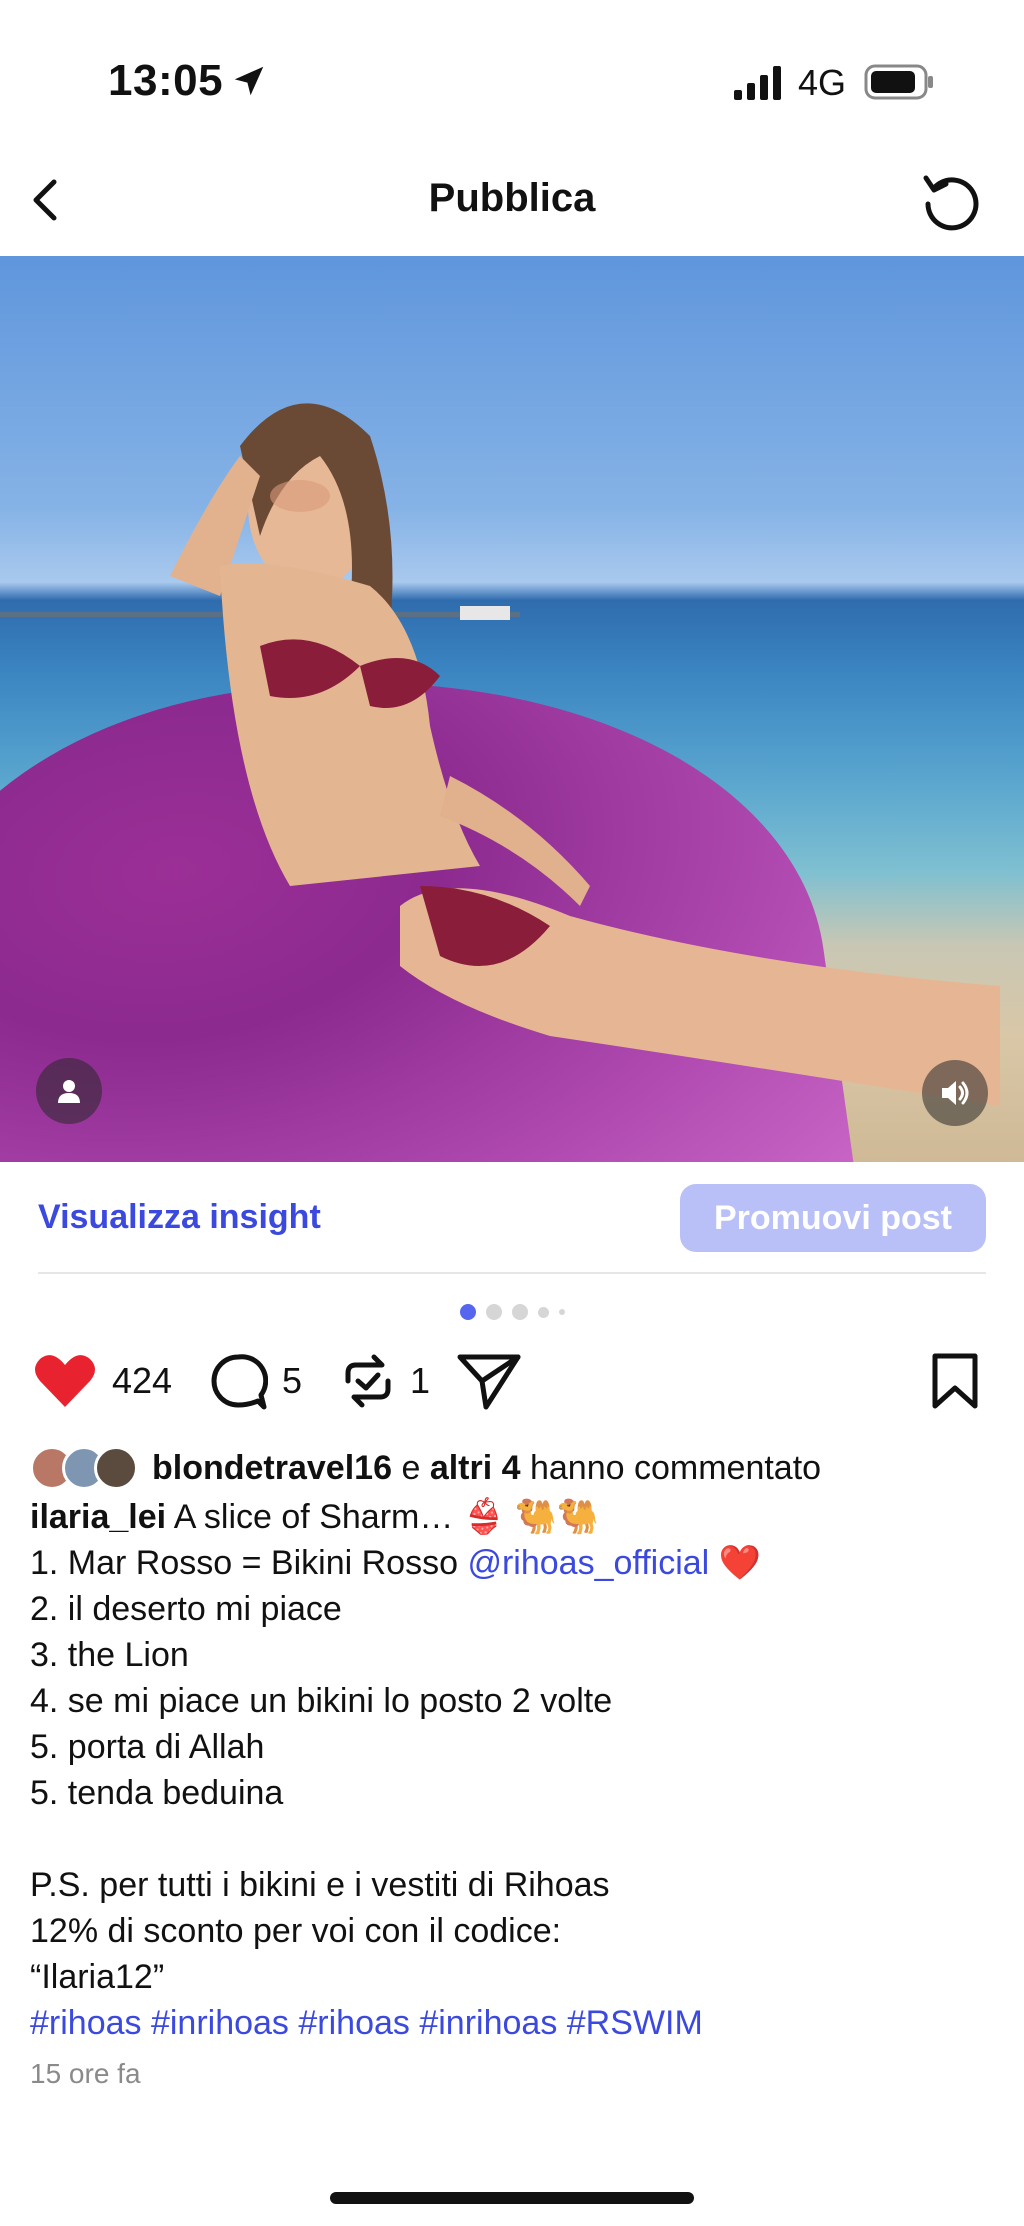 Image resolution: width=1024 pixels, height=2226 pixels. I want to click on caption-line-2: 2. il deserto mi piace, so click(186, 1609).